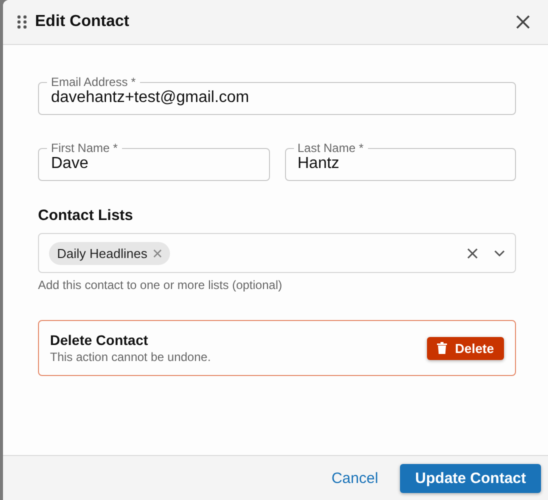 The image size is (548, 500). I want to click on trash-icon, so click(441, 348).